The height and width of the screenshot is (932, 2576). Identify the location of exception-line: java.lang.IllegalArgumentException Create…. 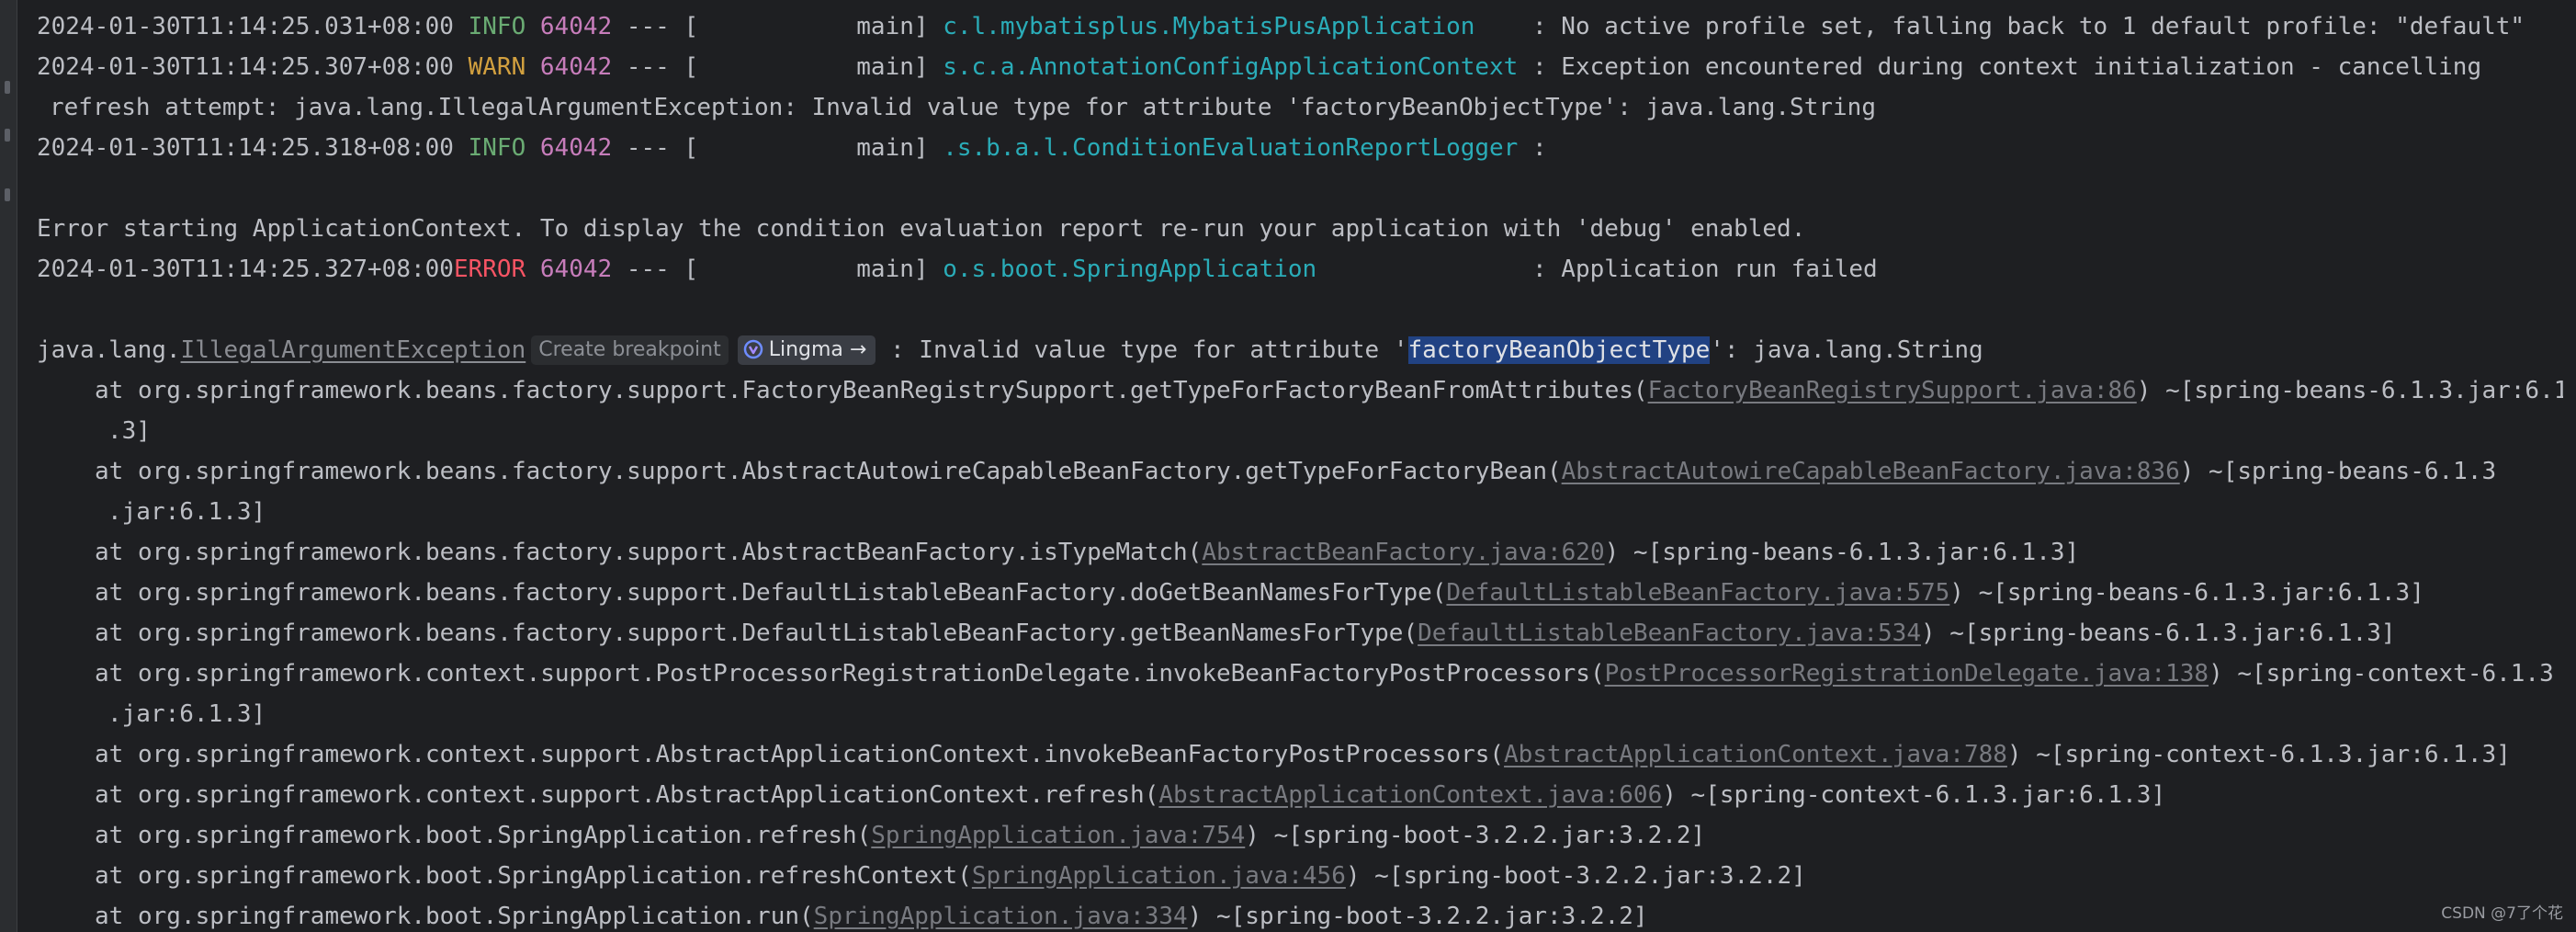
(1300, 350).